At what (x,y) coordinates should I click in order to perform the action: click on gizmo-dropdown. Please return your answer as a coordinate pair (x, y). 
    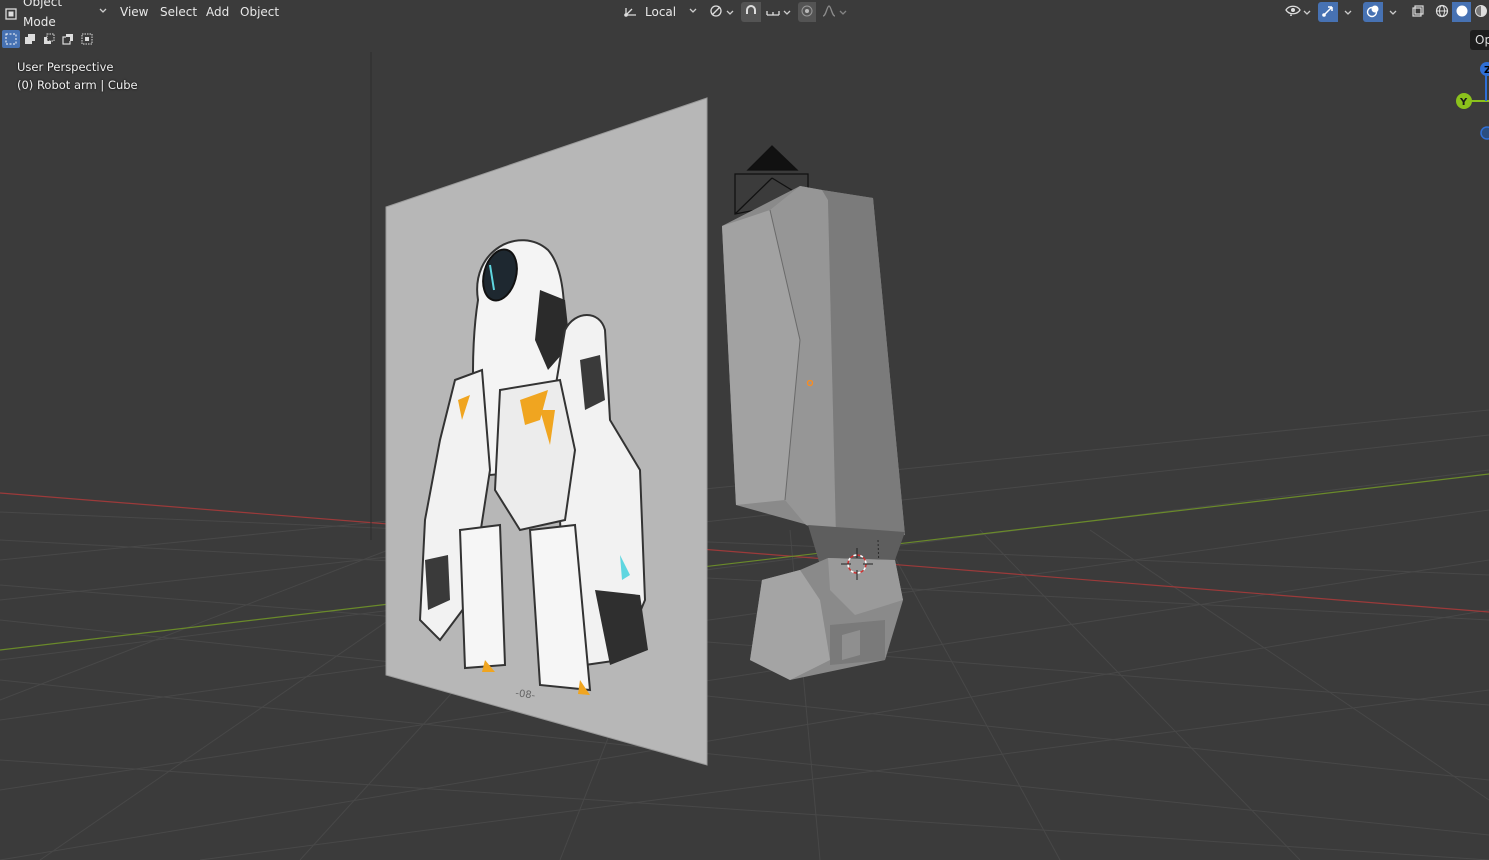
    Looking at the image, I should click on (1348, 12).